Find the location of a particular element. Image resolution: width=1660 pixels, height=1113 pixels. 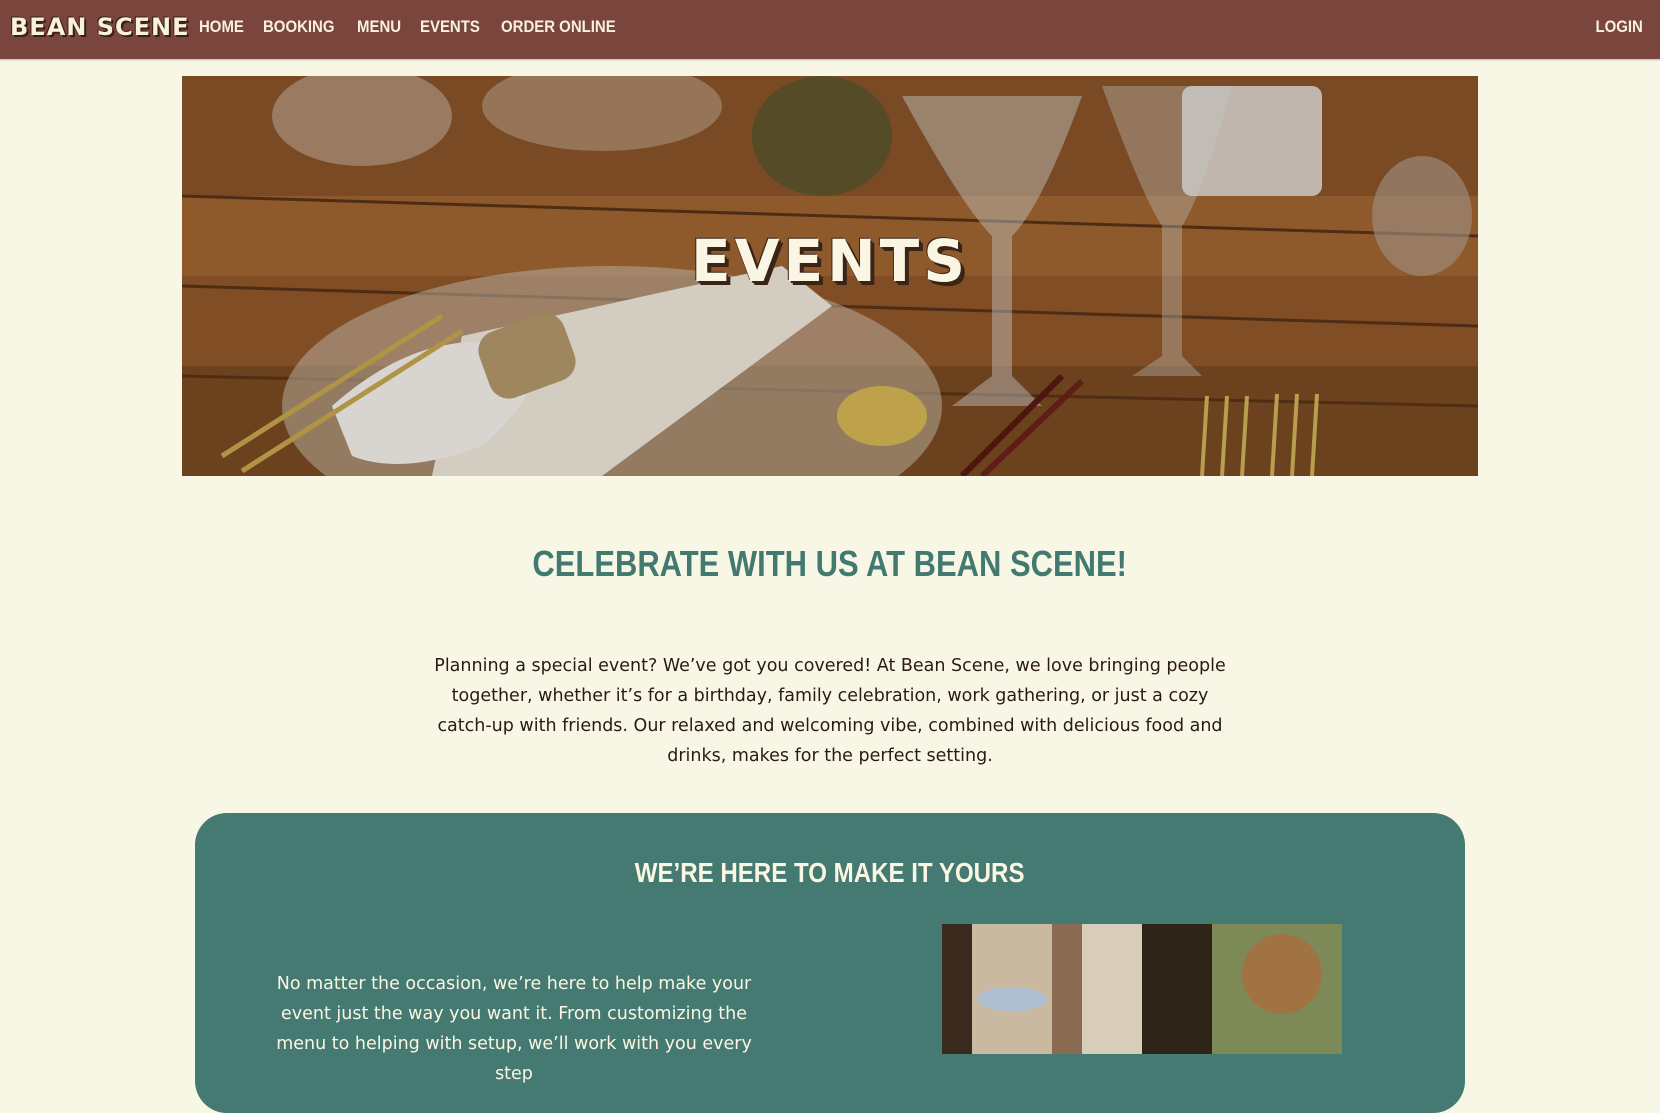

nav-link-events: EVENTS is located at coordinates (450, 27).